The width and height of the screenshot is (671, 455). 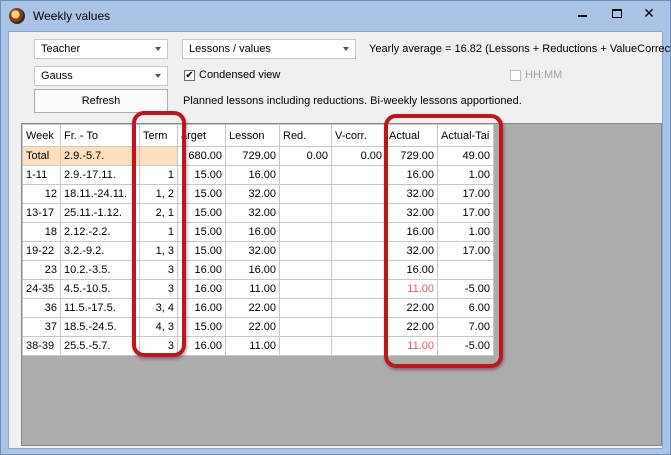 What do you see at coordinates (17, 16) in the screenshot?
I see `app-icon` at bounding box center [17, 16].